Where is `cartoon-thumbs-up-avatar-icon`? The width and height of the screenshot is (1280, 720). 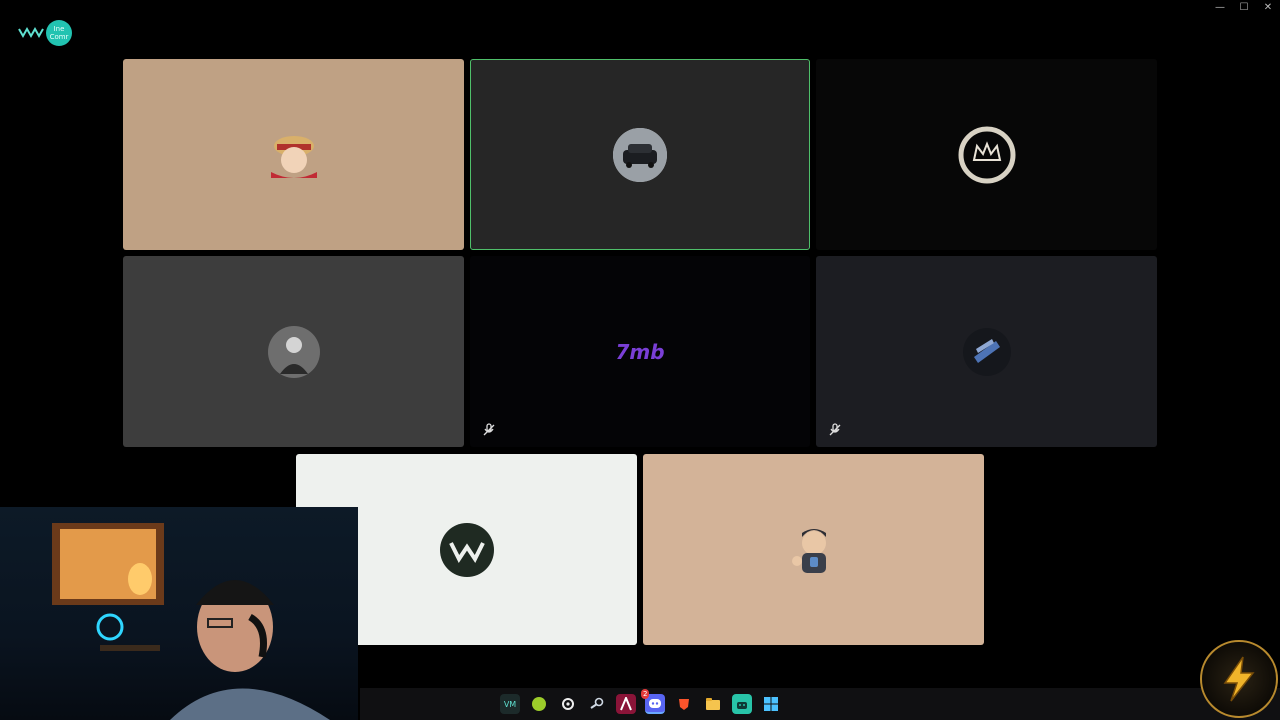 cartoon-thumbs-up-avatar-icon is located at coordinates (814, 550).